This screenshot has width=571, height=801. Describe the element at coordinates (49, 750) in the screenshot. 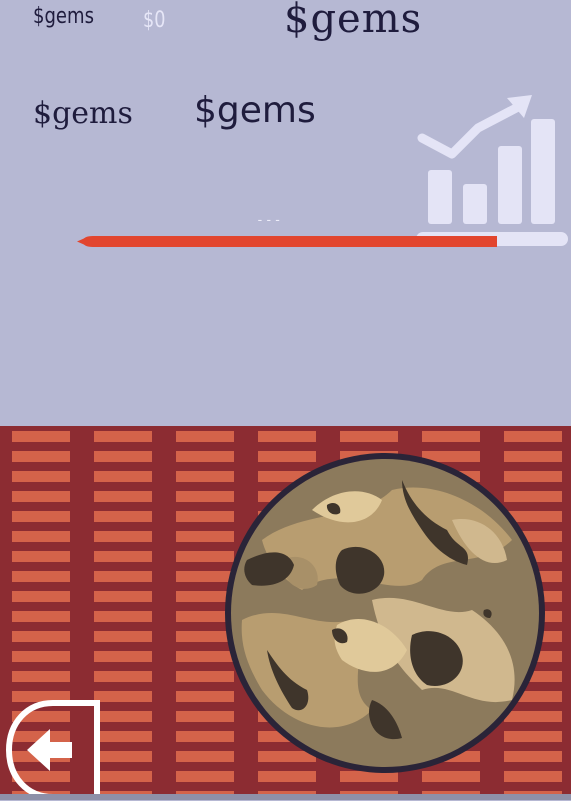

I see `back-arrow-icon` at that location.